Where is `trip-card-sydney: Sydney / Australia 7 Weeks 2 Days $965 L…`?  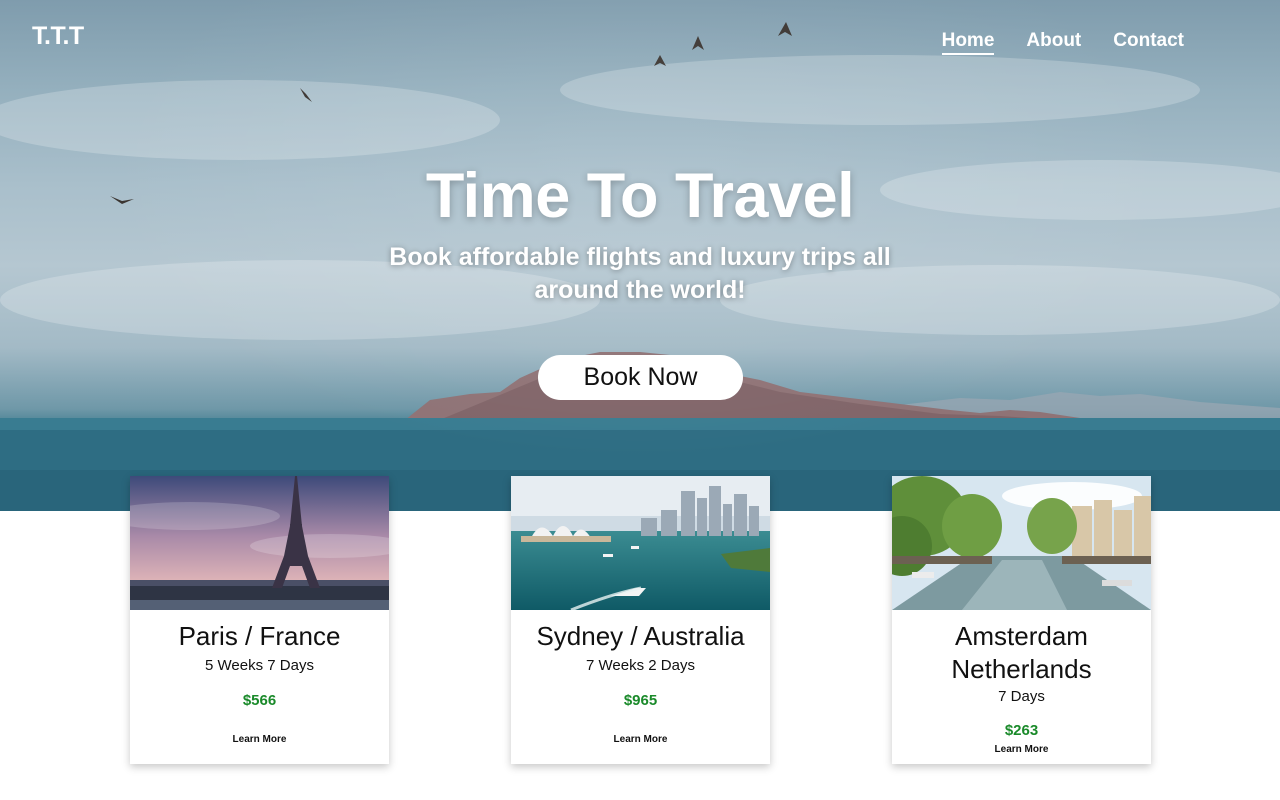 trip-card-sydney: Sydney / Australia 7 Weeks 2 Days $965 L… is located at coordinates (640, 620).